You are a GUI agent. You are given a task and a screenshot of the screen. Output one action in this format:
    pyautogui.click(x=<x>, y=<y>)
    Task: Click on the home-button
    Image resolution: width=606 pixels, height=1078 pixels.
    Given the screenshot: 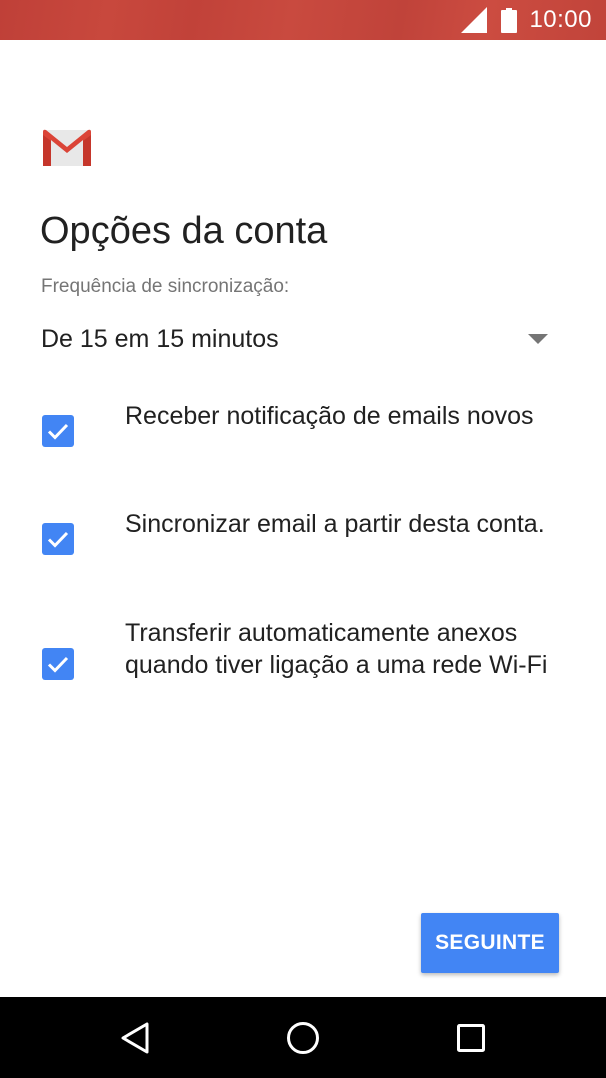 What is the action you would take?
    pyautogui.click(x=303, y=1037)
    